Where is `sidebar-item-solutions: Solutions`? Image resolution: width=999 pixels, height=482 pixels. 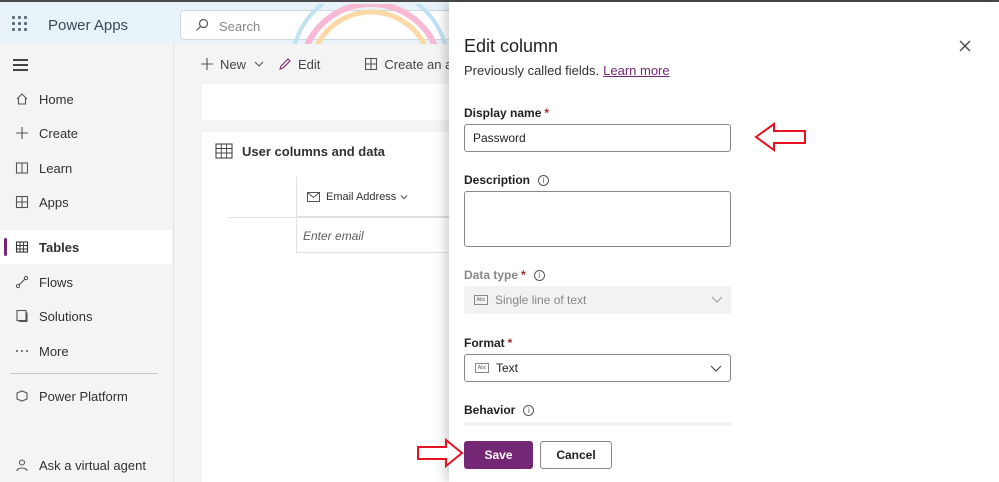 sidebar-item-solutions: Solutions is located at coordinates (86, 316).